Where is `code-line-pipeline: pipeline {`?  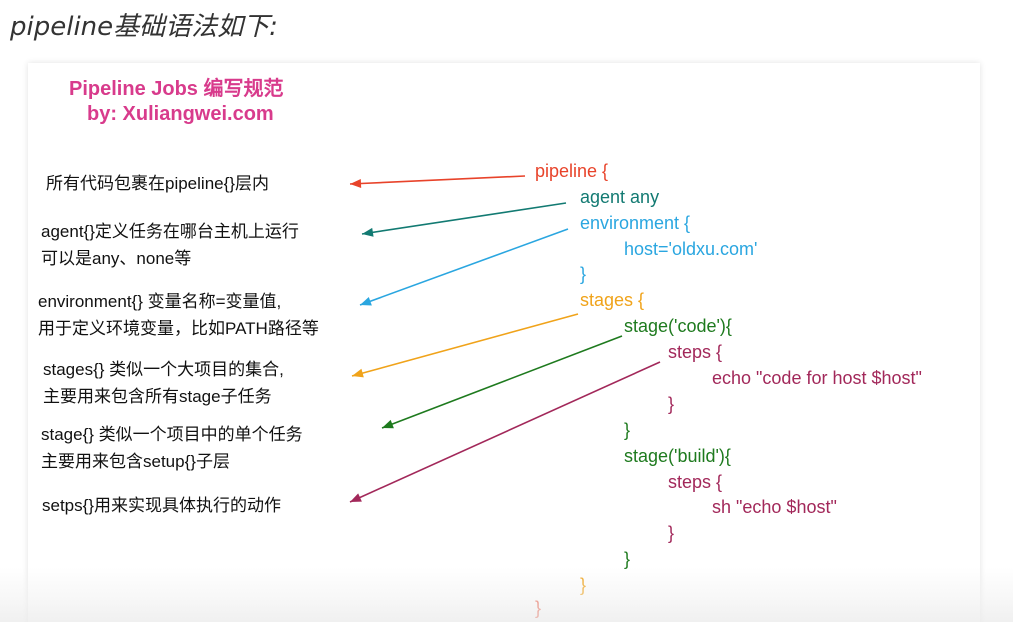 code-line-pipeline: pipeline { is located at coordinates (572, 171).